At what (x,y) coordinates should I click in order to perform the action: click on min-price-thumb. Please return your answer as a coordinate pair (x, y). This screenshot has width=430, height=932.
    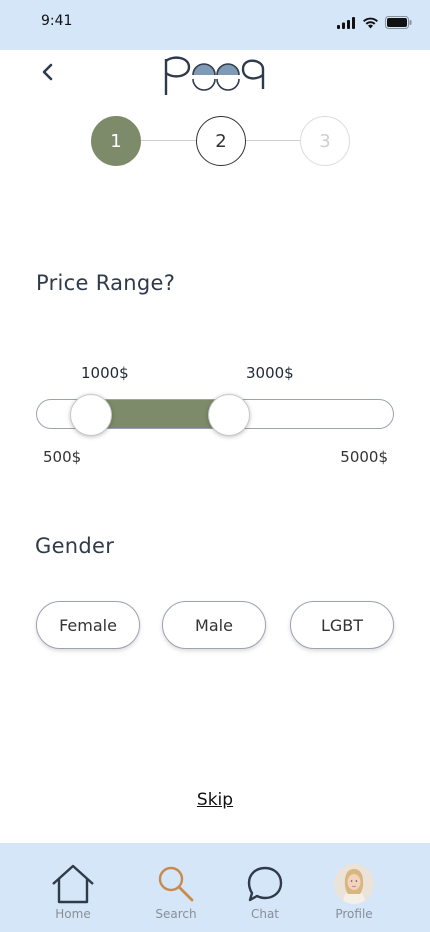
    Looking at the image, I should click on (91, 415).